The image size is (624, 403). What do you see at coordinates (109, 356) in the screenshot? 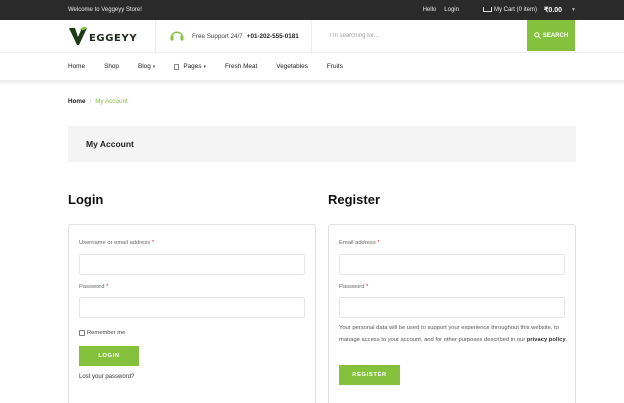
I see `login-button: LOGIN` at bounding box center [109, 356].